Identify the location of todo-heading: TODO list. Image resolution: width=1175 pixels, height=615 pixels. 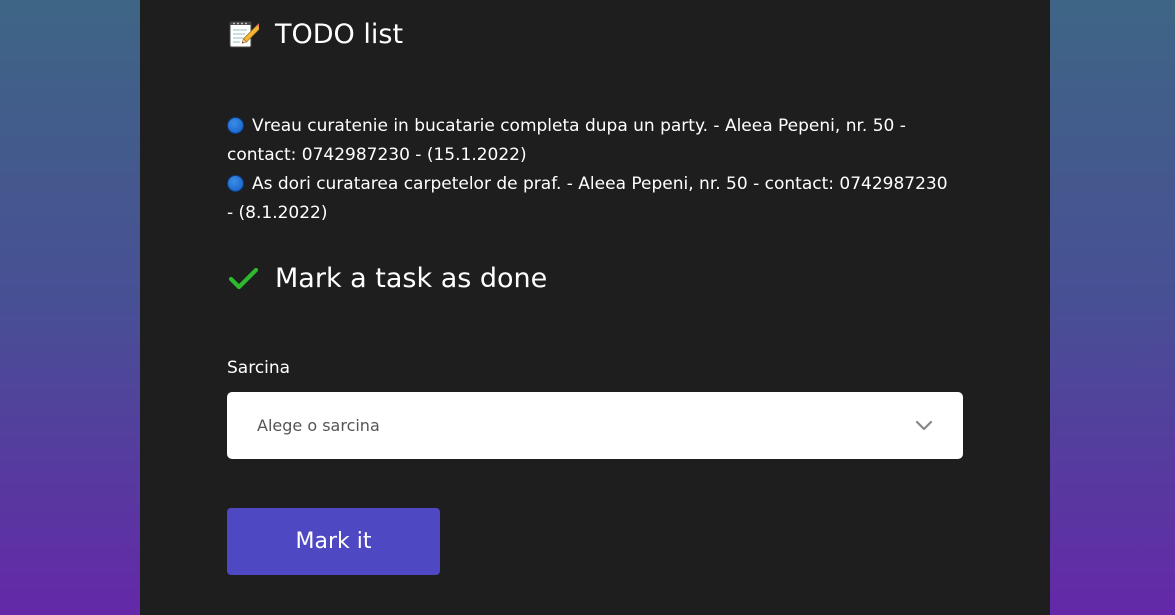
(315, 34).